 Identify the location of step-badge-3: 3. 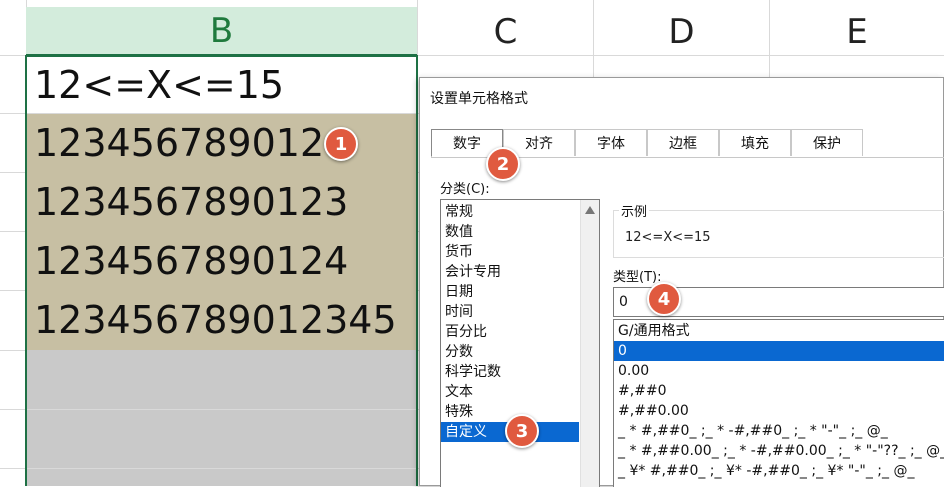
(522, 431).